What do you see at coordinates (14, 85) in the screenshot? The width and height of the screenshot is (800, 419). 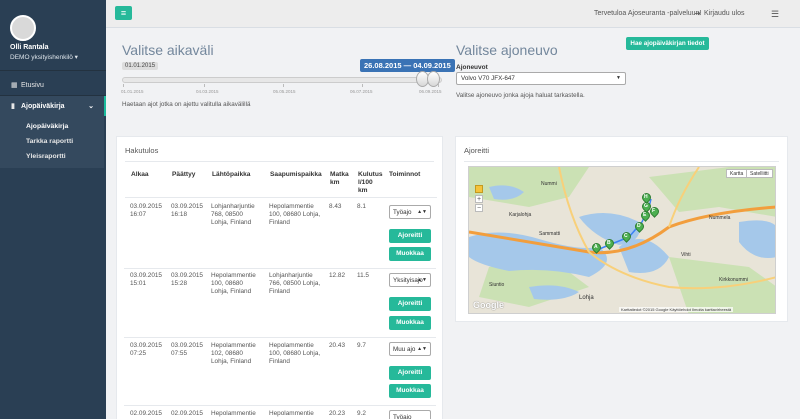 I see `grid-icon: ▦` at bounding box center [14, 85].